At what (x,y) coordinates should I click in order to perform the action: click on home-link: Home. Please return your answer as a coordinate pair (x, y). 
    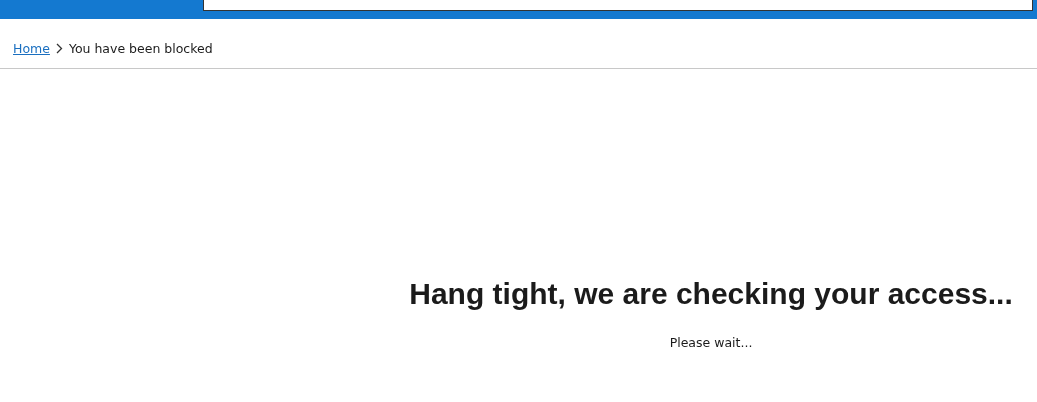
    Looking at the image, I should click on (31, 48).